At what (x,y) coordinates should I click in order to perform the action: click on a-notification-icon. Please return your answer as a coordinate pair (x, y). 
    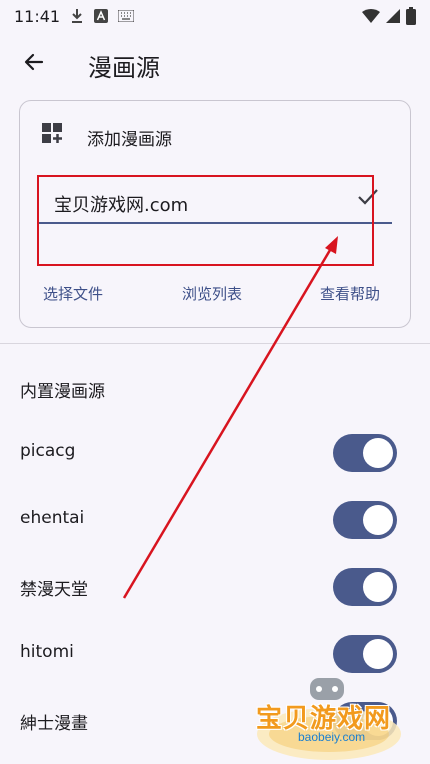
    Looking at the image, I should click on (101, 16).